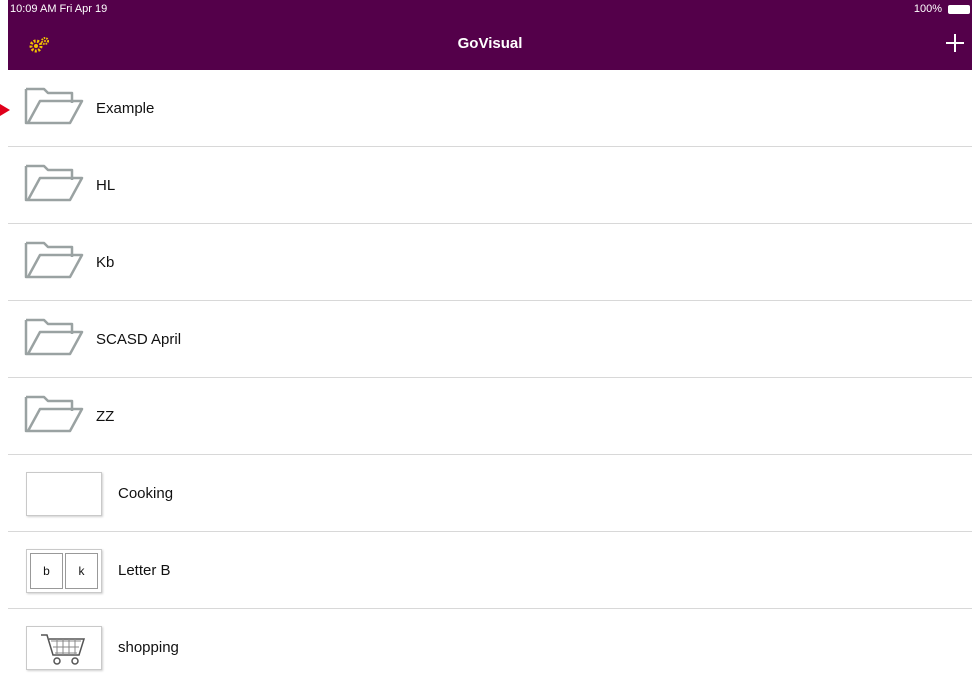 The height and width of the screenshot is (677, 972). I want to click on shopping-cart-icon, so click(63, 649).